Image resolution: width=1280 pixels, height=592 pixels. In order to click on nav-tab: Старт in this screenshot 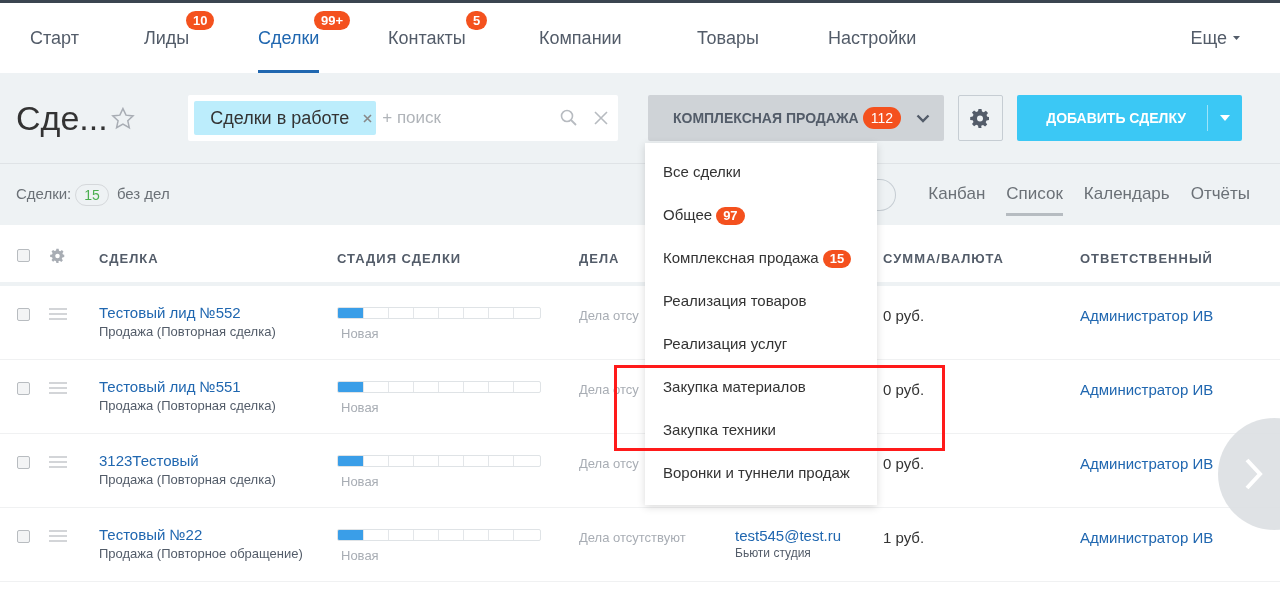, I will do `click(54, 38)`.